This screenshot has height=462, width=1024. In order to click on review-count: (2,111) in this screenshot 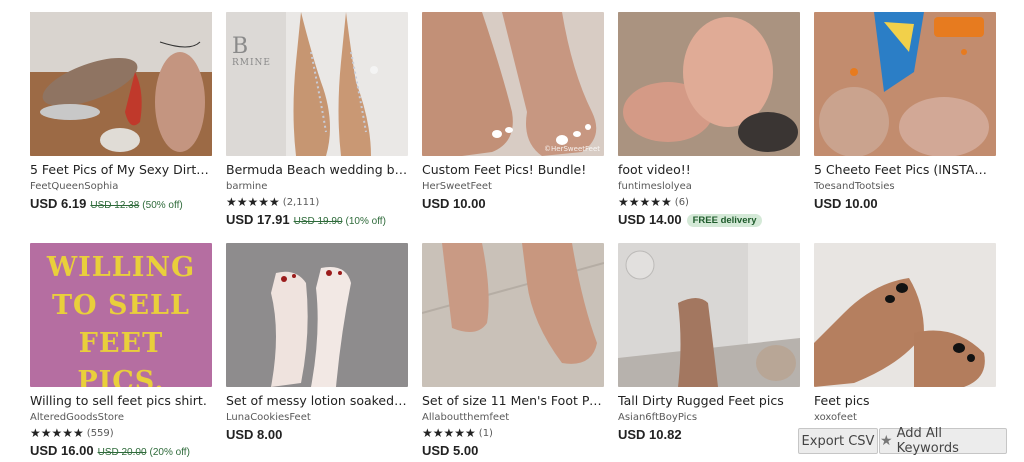, I will do `click(301, 202)`.